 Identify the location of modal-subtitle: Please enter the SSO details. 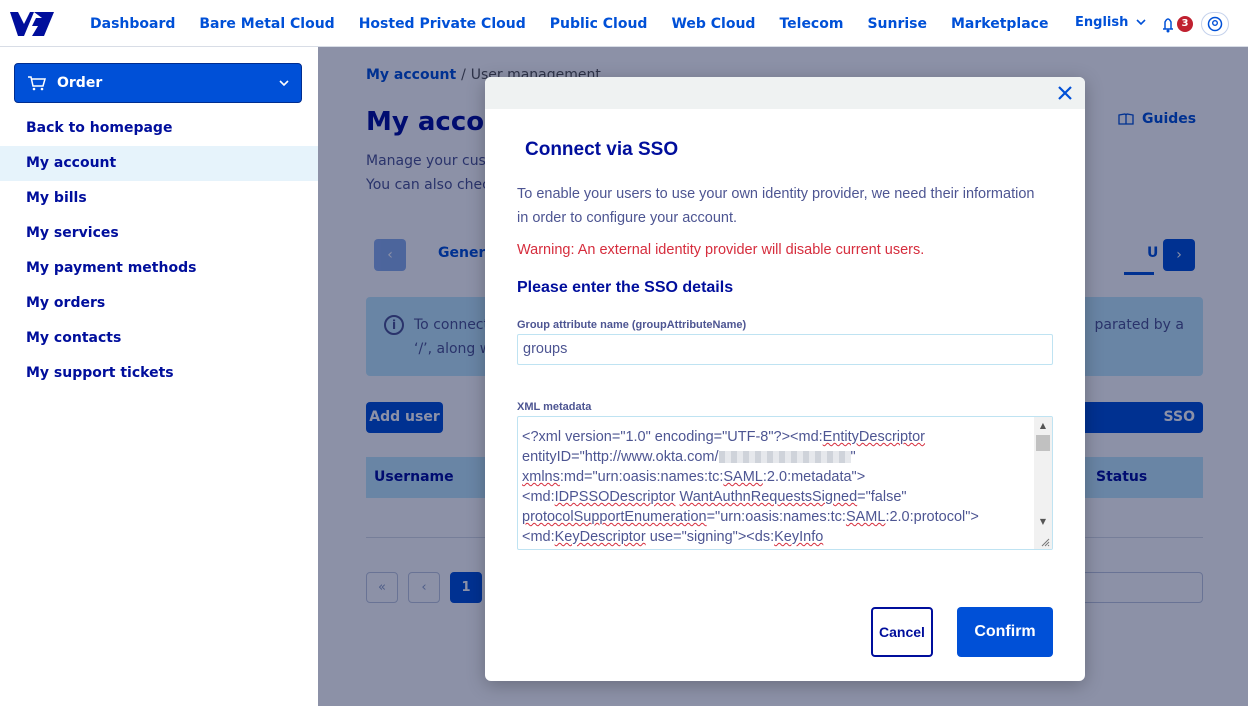
(625, 287).